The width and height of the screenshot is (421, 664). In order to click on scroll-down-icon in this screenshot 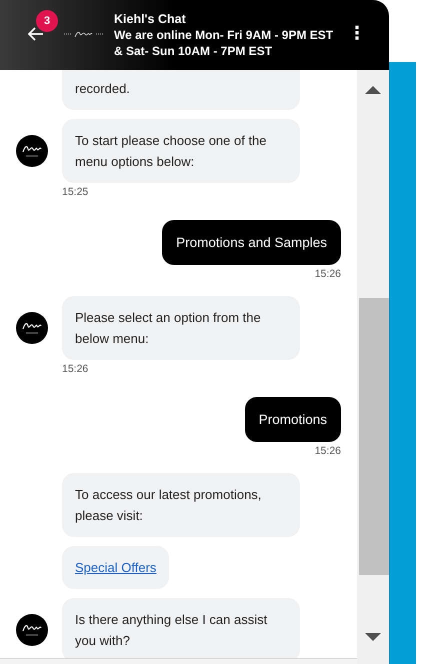, I will do `click(373, 637)`.